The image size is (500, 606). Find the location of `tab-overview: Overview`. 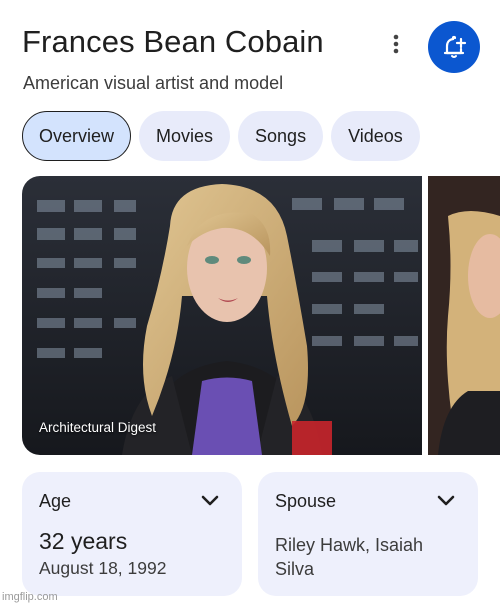

tab-overview: Overview is located at coordinates (77, 136).